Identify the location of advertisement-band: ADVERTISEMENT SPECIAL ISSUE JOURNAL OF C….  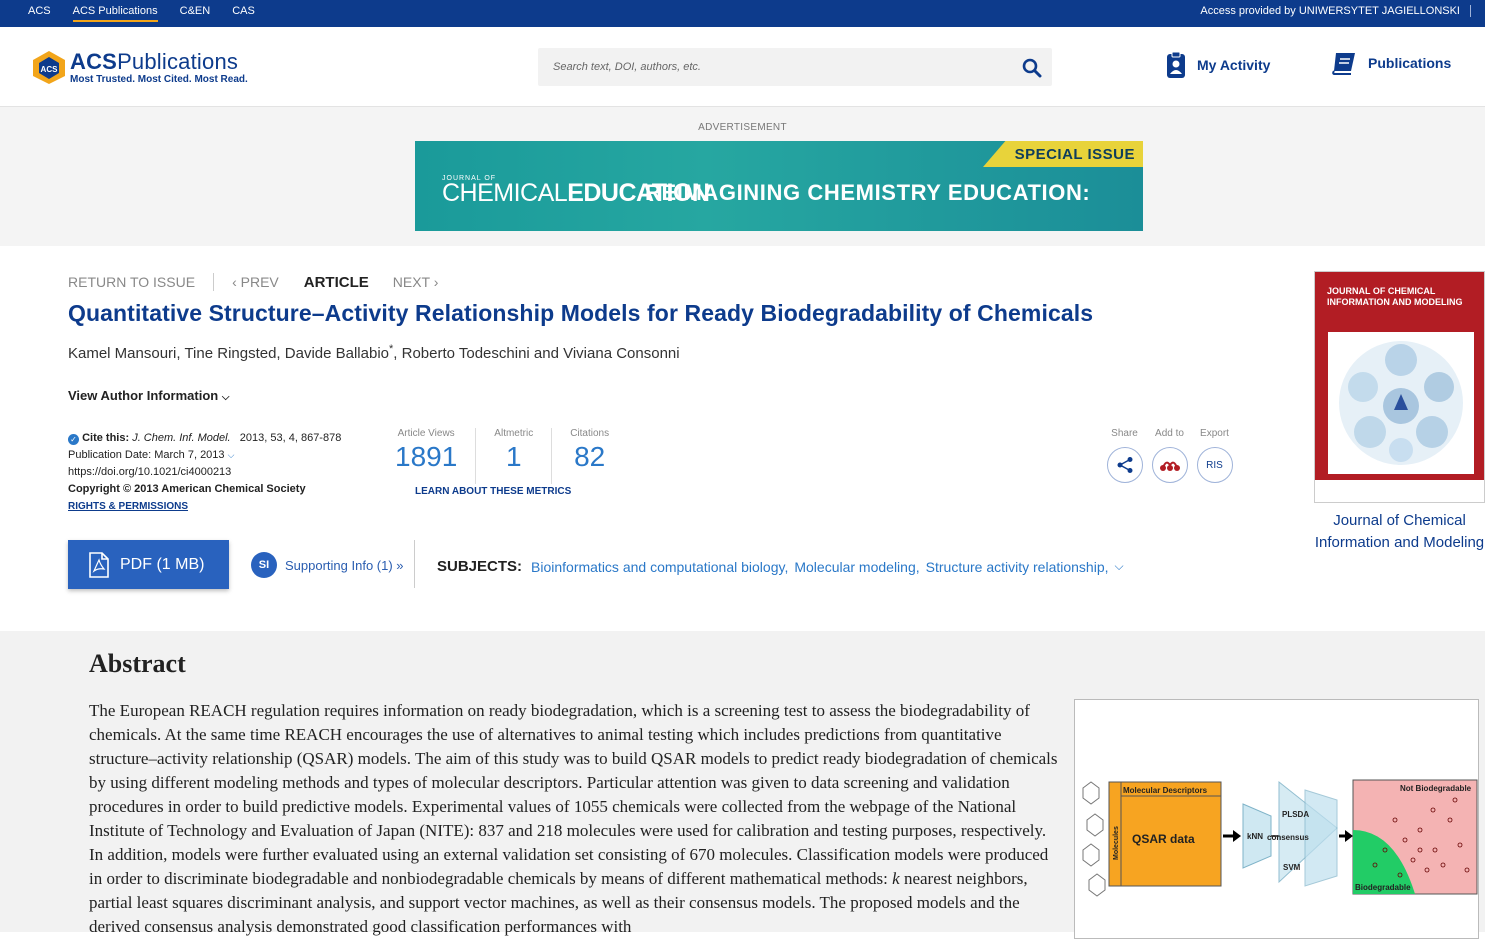
(742, 176).